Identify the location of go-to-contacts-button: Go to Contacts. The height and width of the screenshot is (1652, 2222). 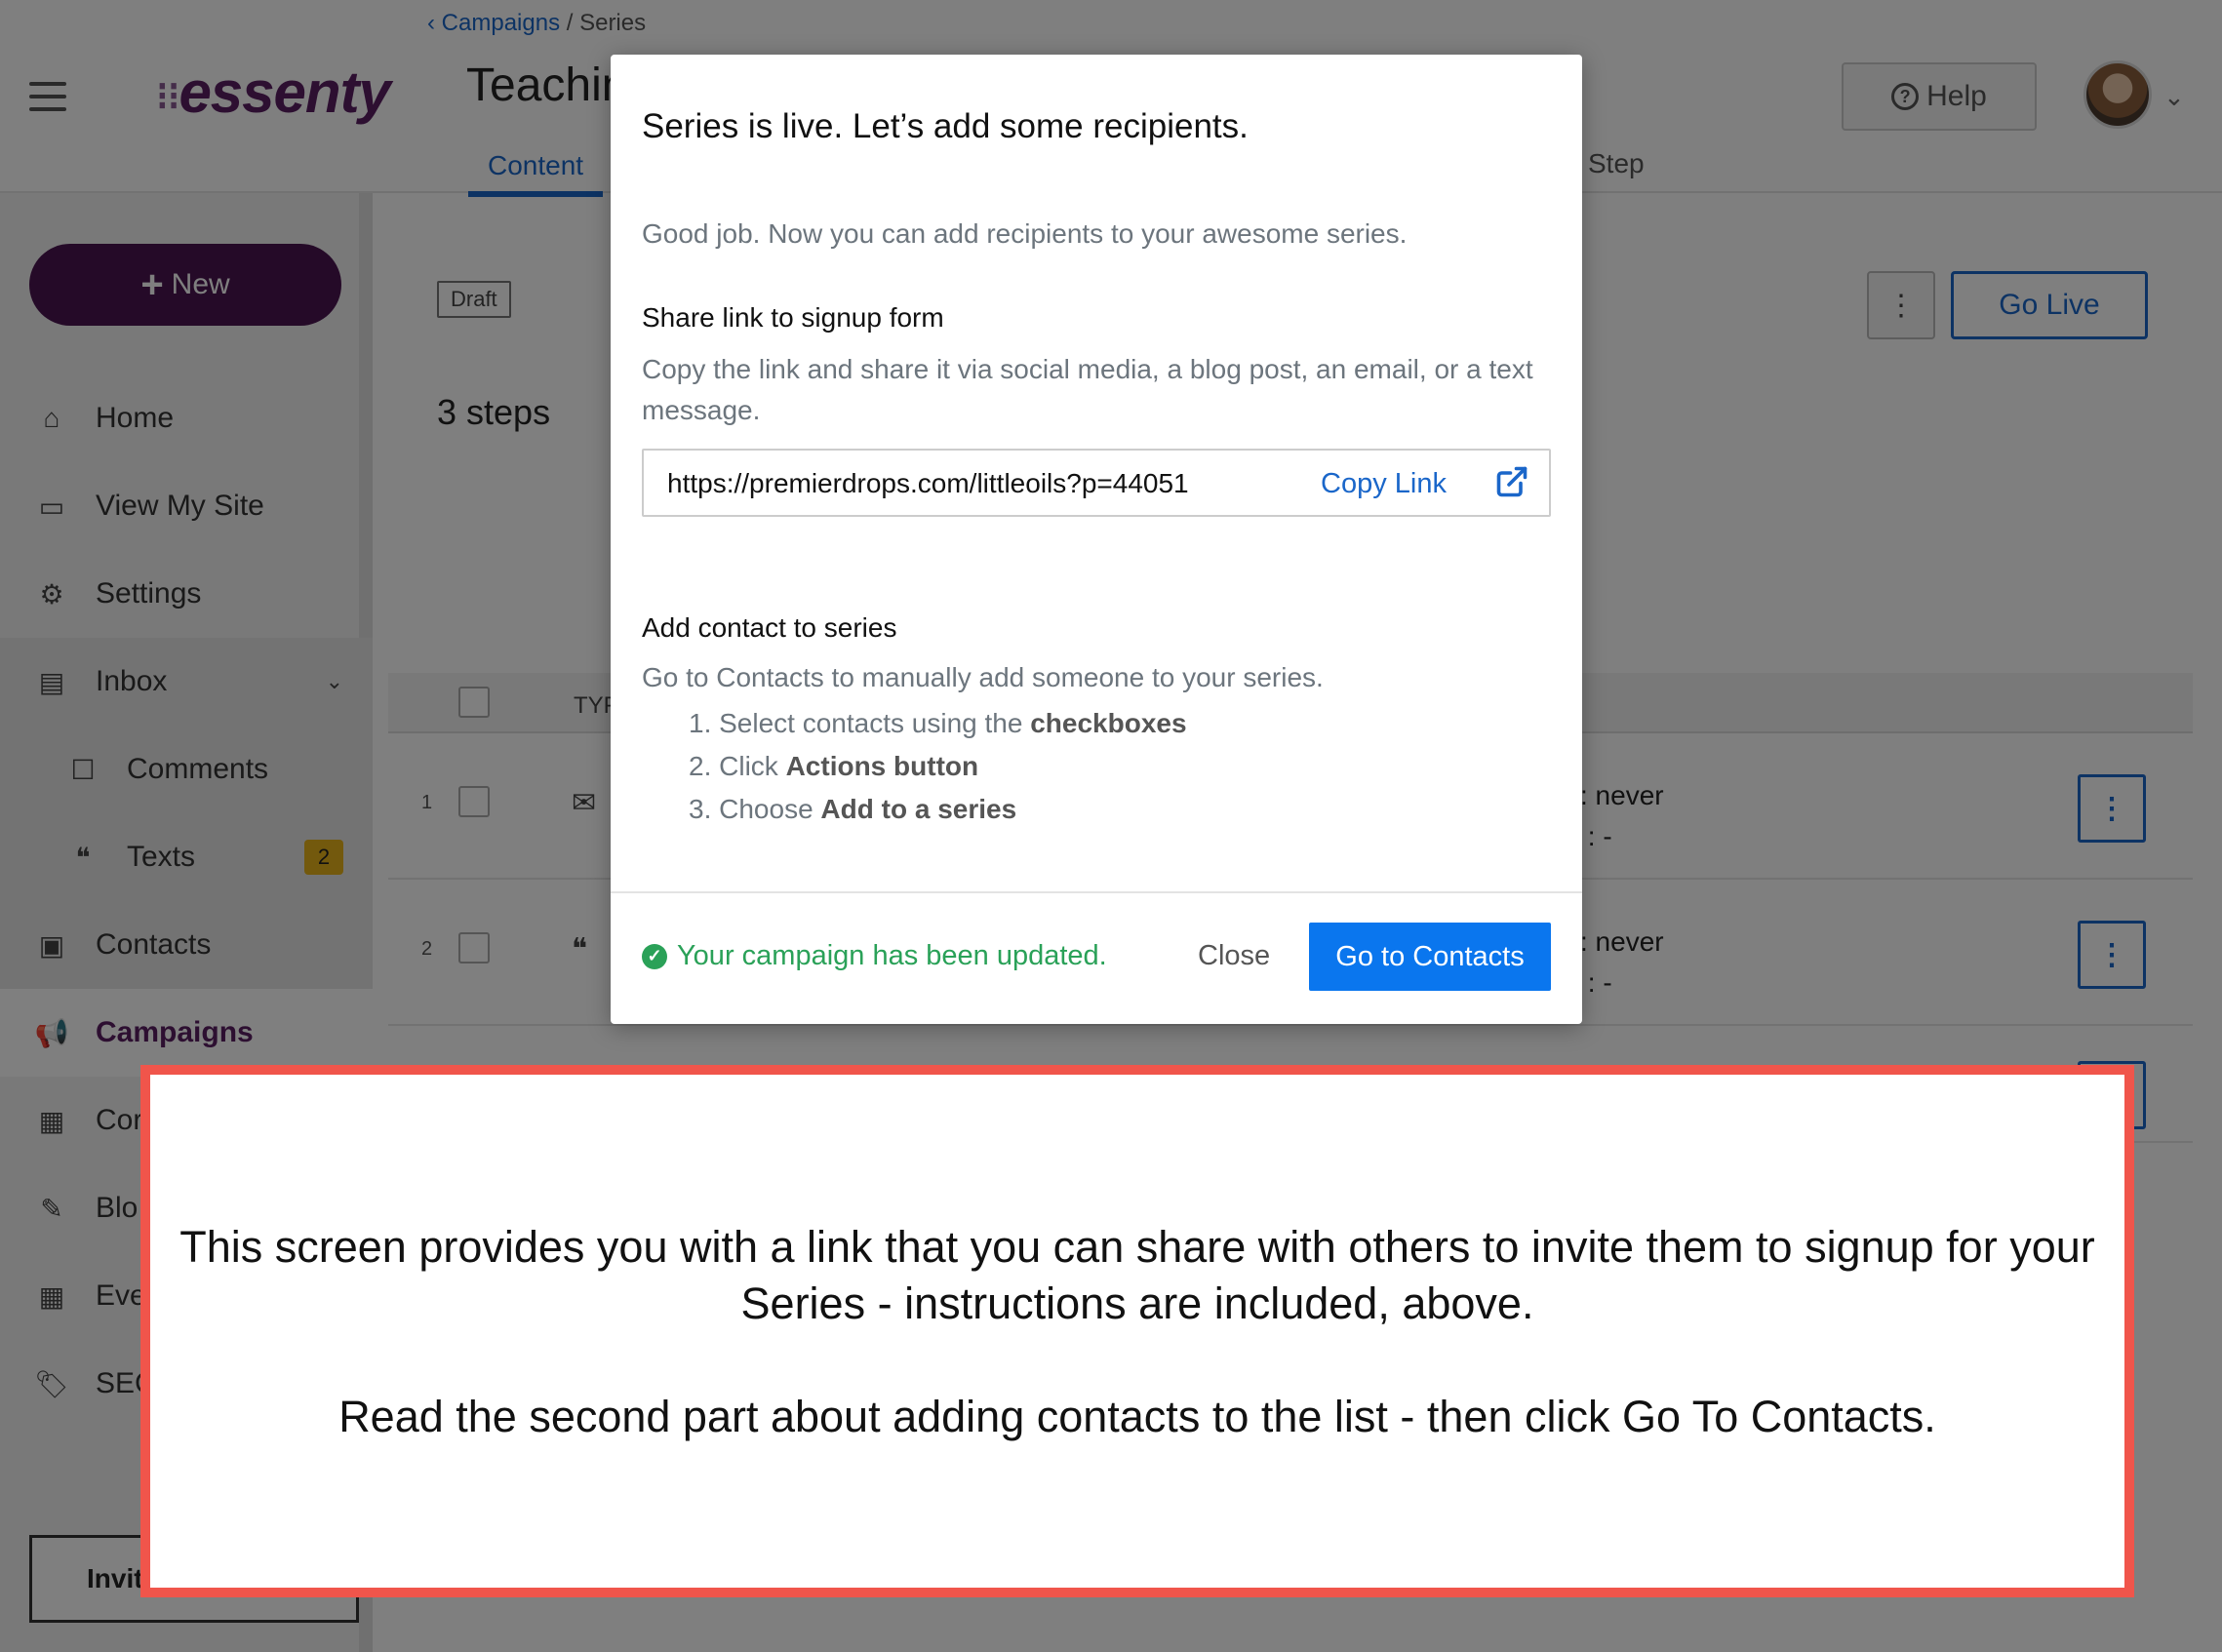
(1430, 957).